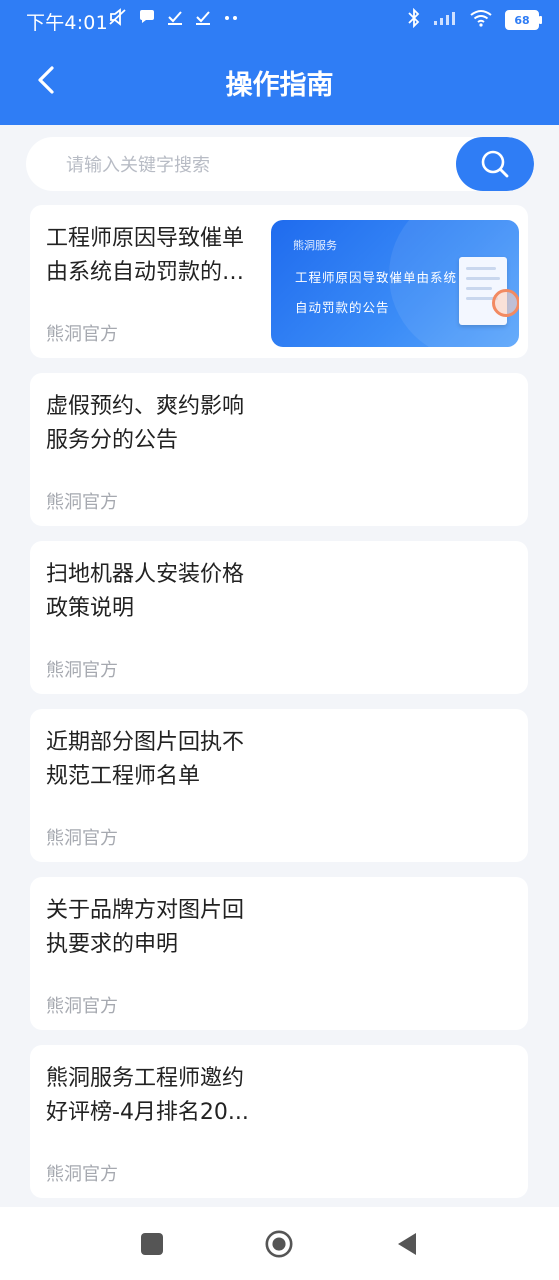 The height and width of the screenshot is (1280, 559). I want to click on list-item: 扫地机器人安装价格政策说明 熊洞官方, so click(279, 617).